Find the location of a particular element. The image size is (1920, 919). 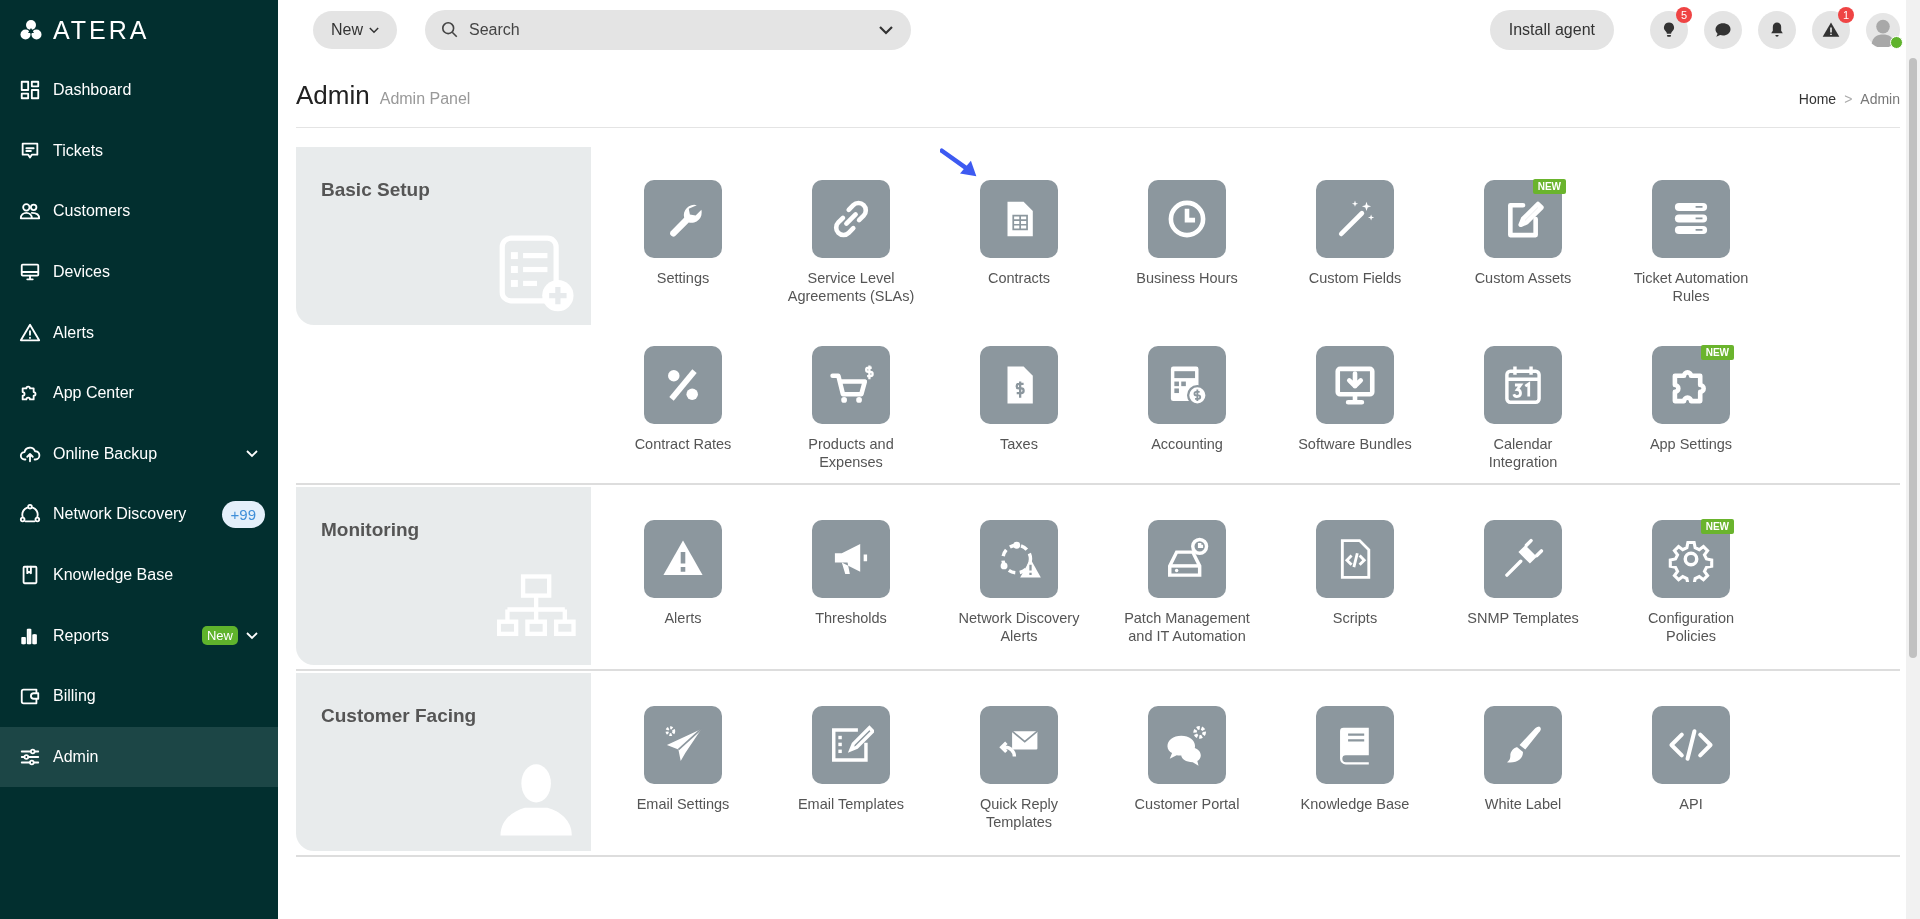

tile-label: Software Bundles is located at coordinates (1355, 444).